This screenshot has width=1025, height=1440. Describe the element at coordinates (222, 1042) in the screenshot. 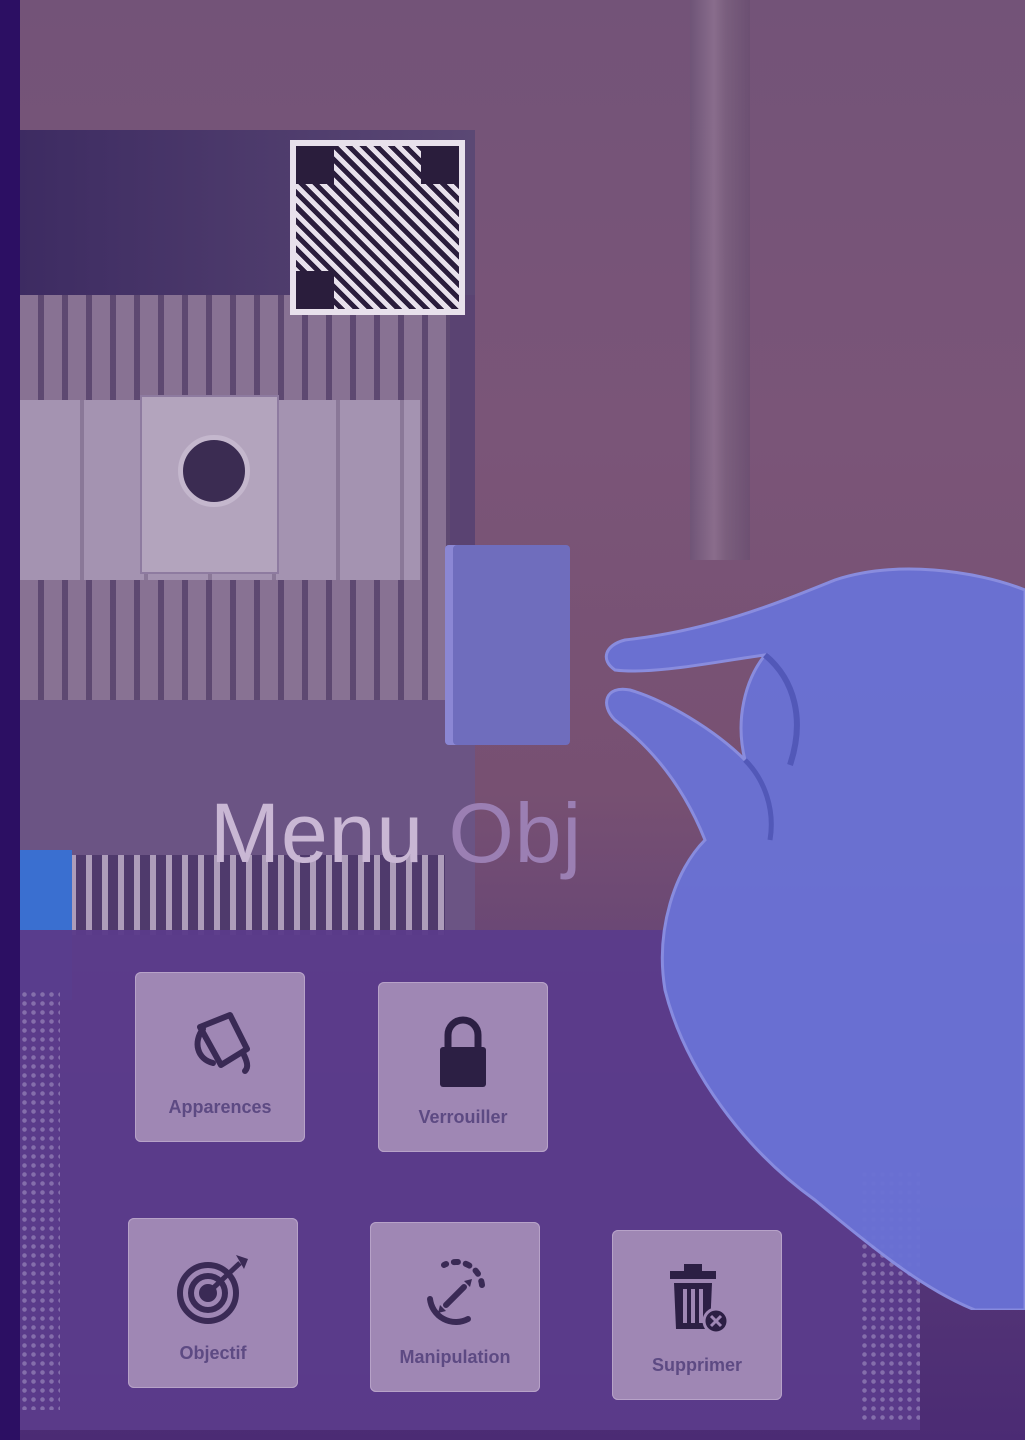

I see `paint-bucket-icon` at that location.